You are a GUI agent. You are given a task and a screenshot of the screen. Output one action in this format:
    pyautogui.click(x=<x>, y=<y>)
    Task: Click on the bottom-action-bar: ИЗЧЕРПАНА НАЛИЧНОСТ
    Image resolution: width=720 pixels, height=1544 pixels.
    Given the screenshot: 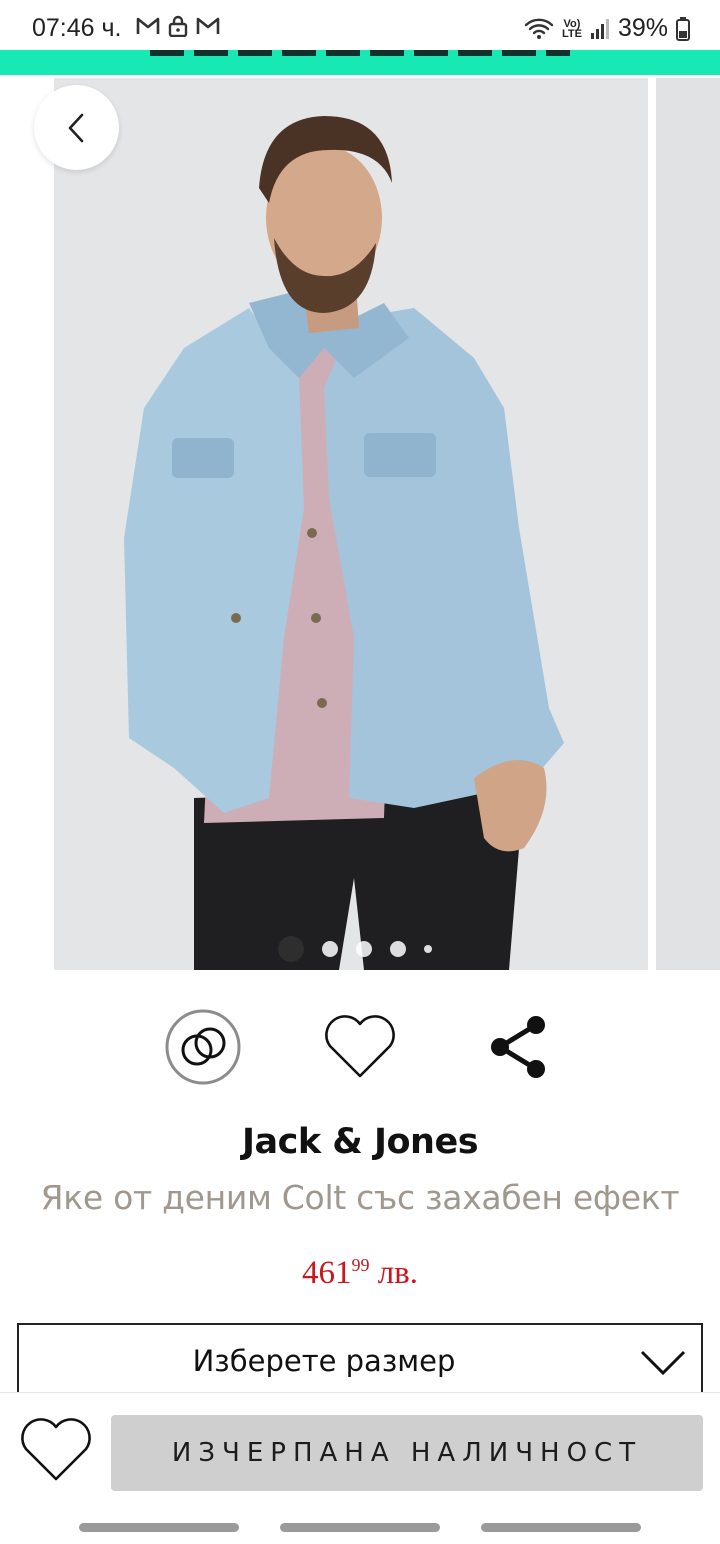 What is the action you would take?
    pyautogui.click(x=360, y=1452)
    